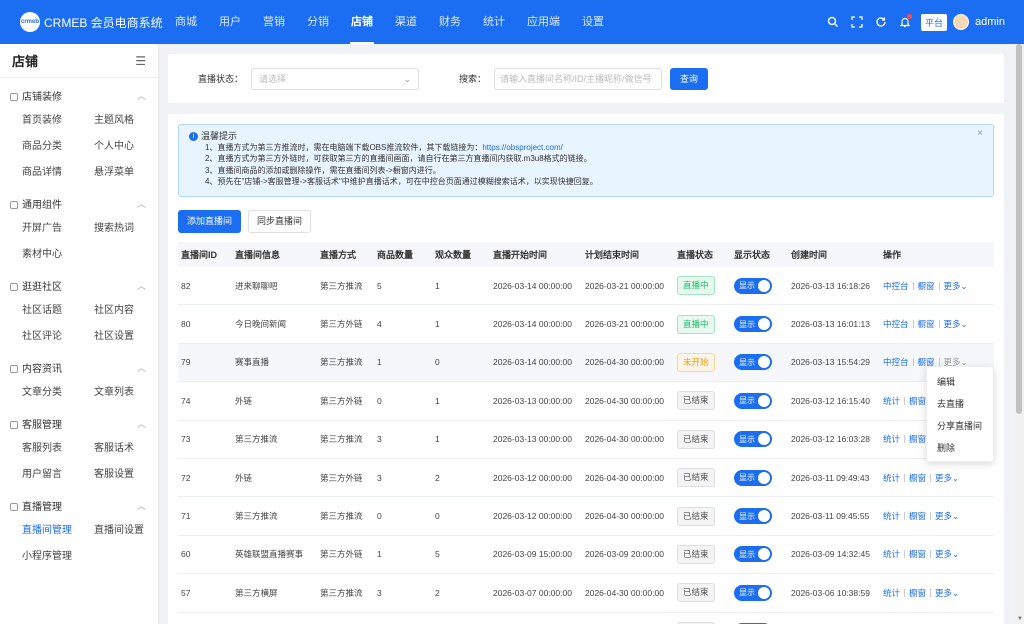 This screenshot has height=624, width=1024. Describe the element at coordinates (84, 367) in the screenshot. I see `sidebar-group-header: 内容资讯 ︿` at that location.